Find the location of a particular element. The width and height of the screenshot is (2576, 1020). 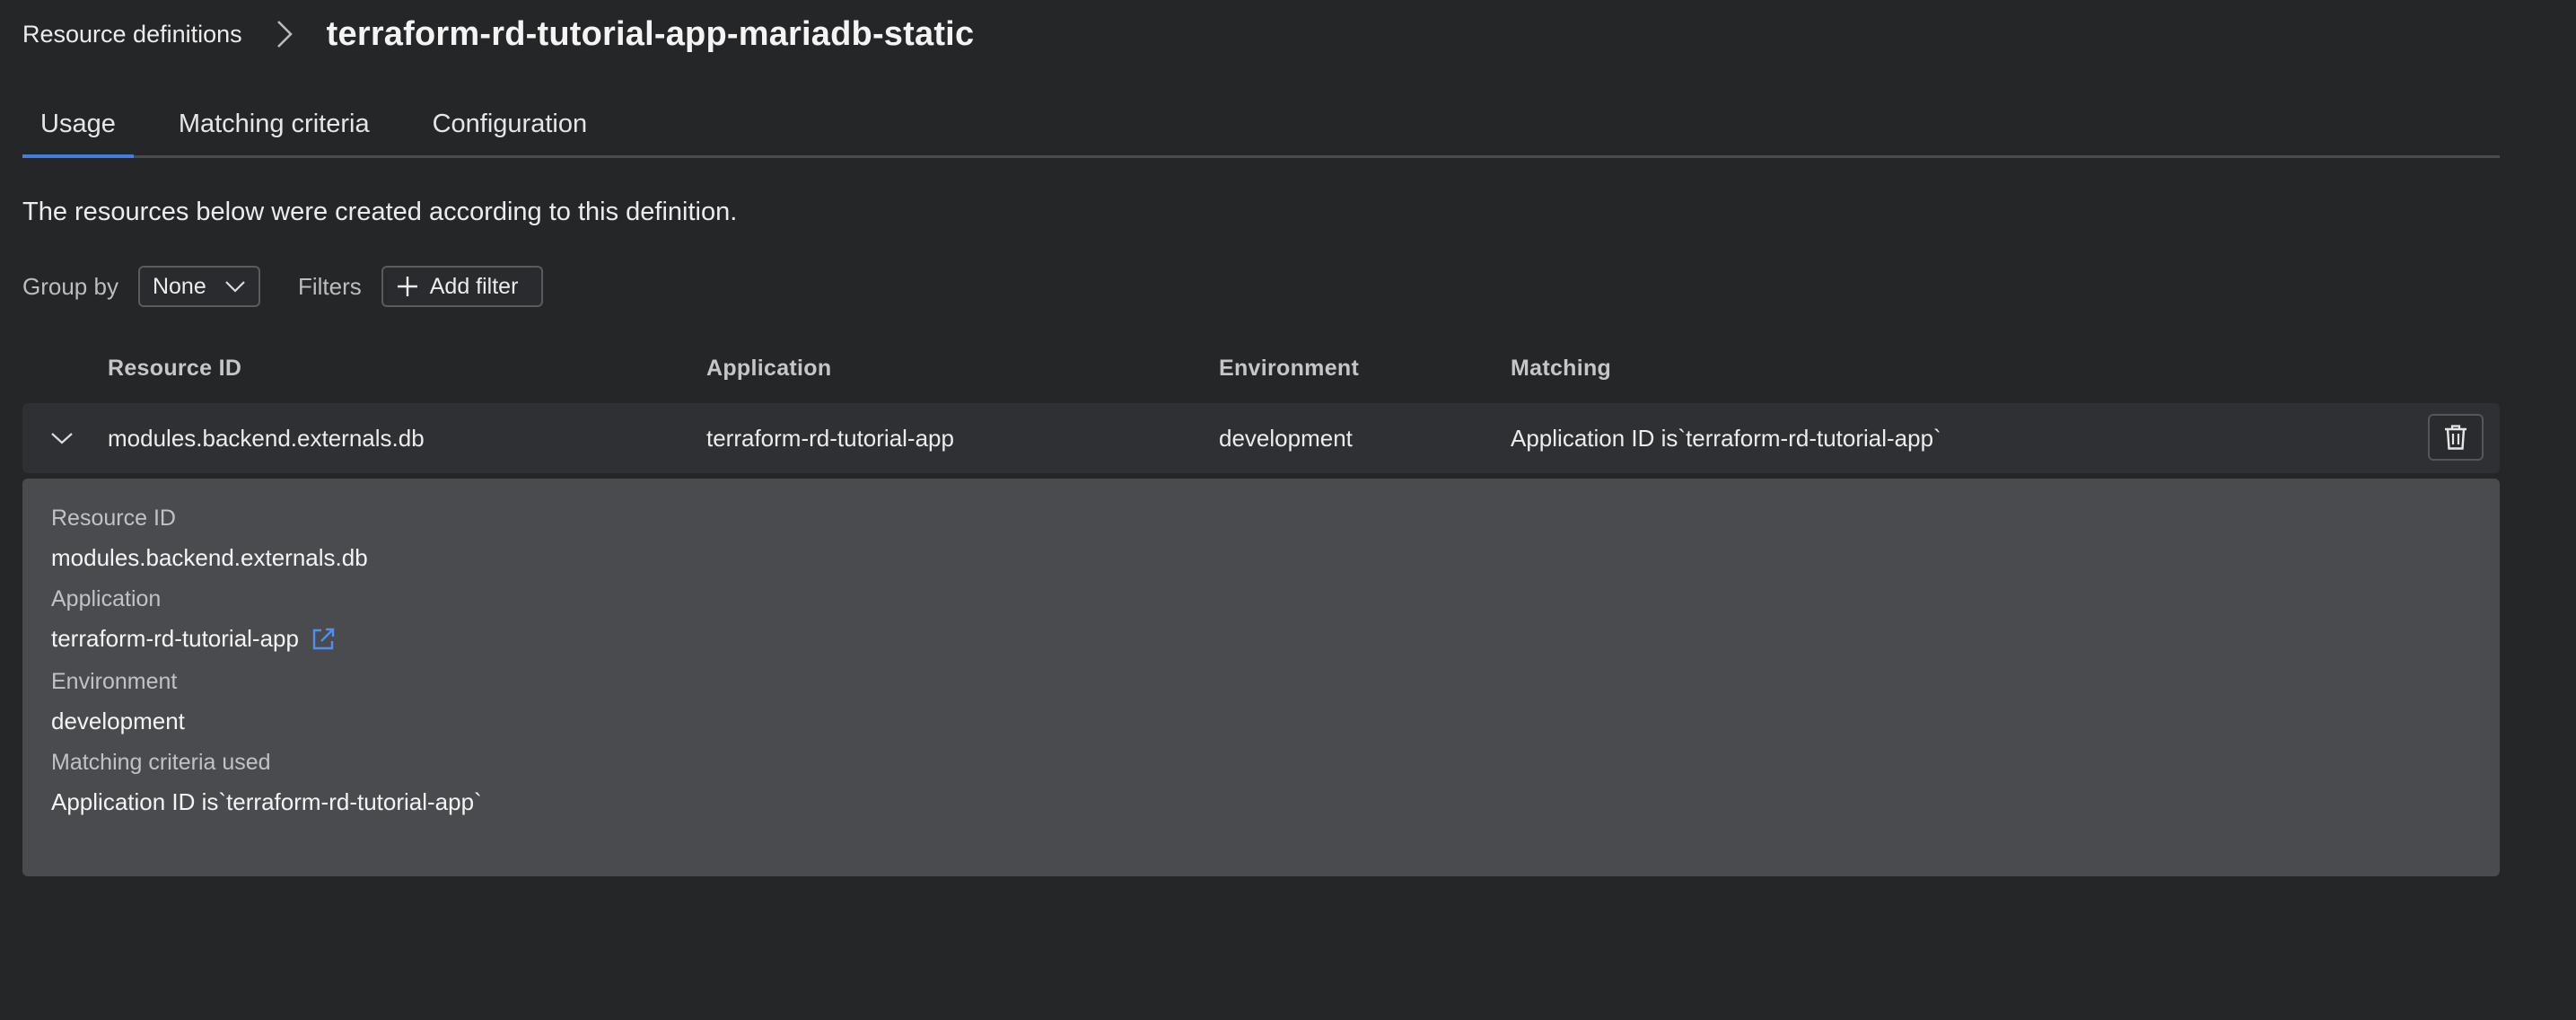

group-by-label: Group by is located at coordinates (70, 286).